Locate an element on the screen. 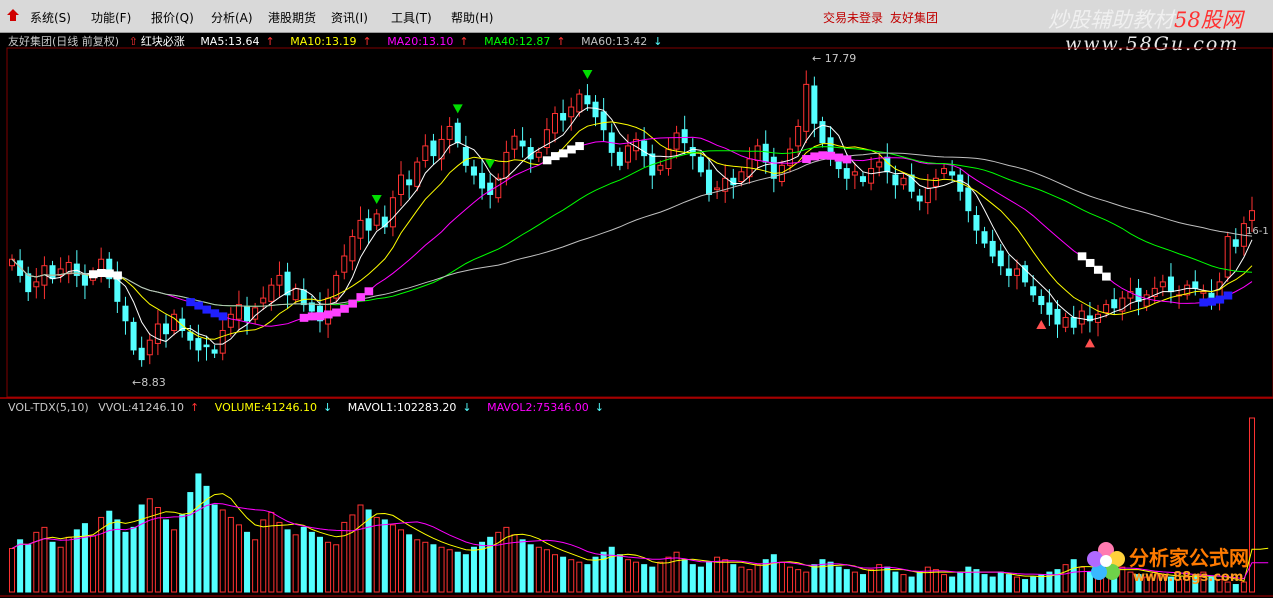  up-signal-arrow is located at coordinates (1041, 324).